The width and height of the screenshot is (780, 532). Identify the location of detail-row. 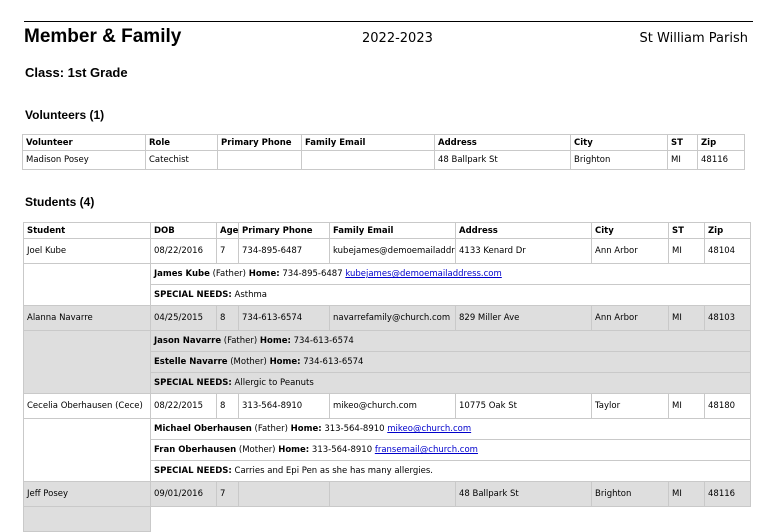
(387, 519).